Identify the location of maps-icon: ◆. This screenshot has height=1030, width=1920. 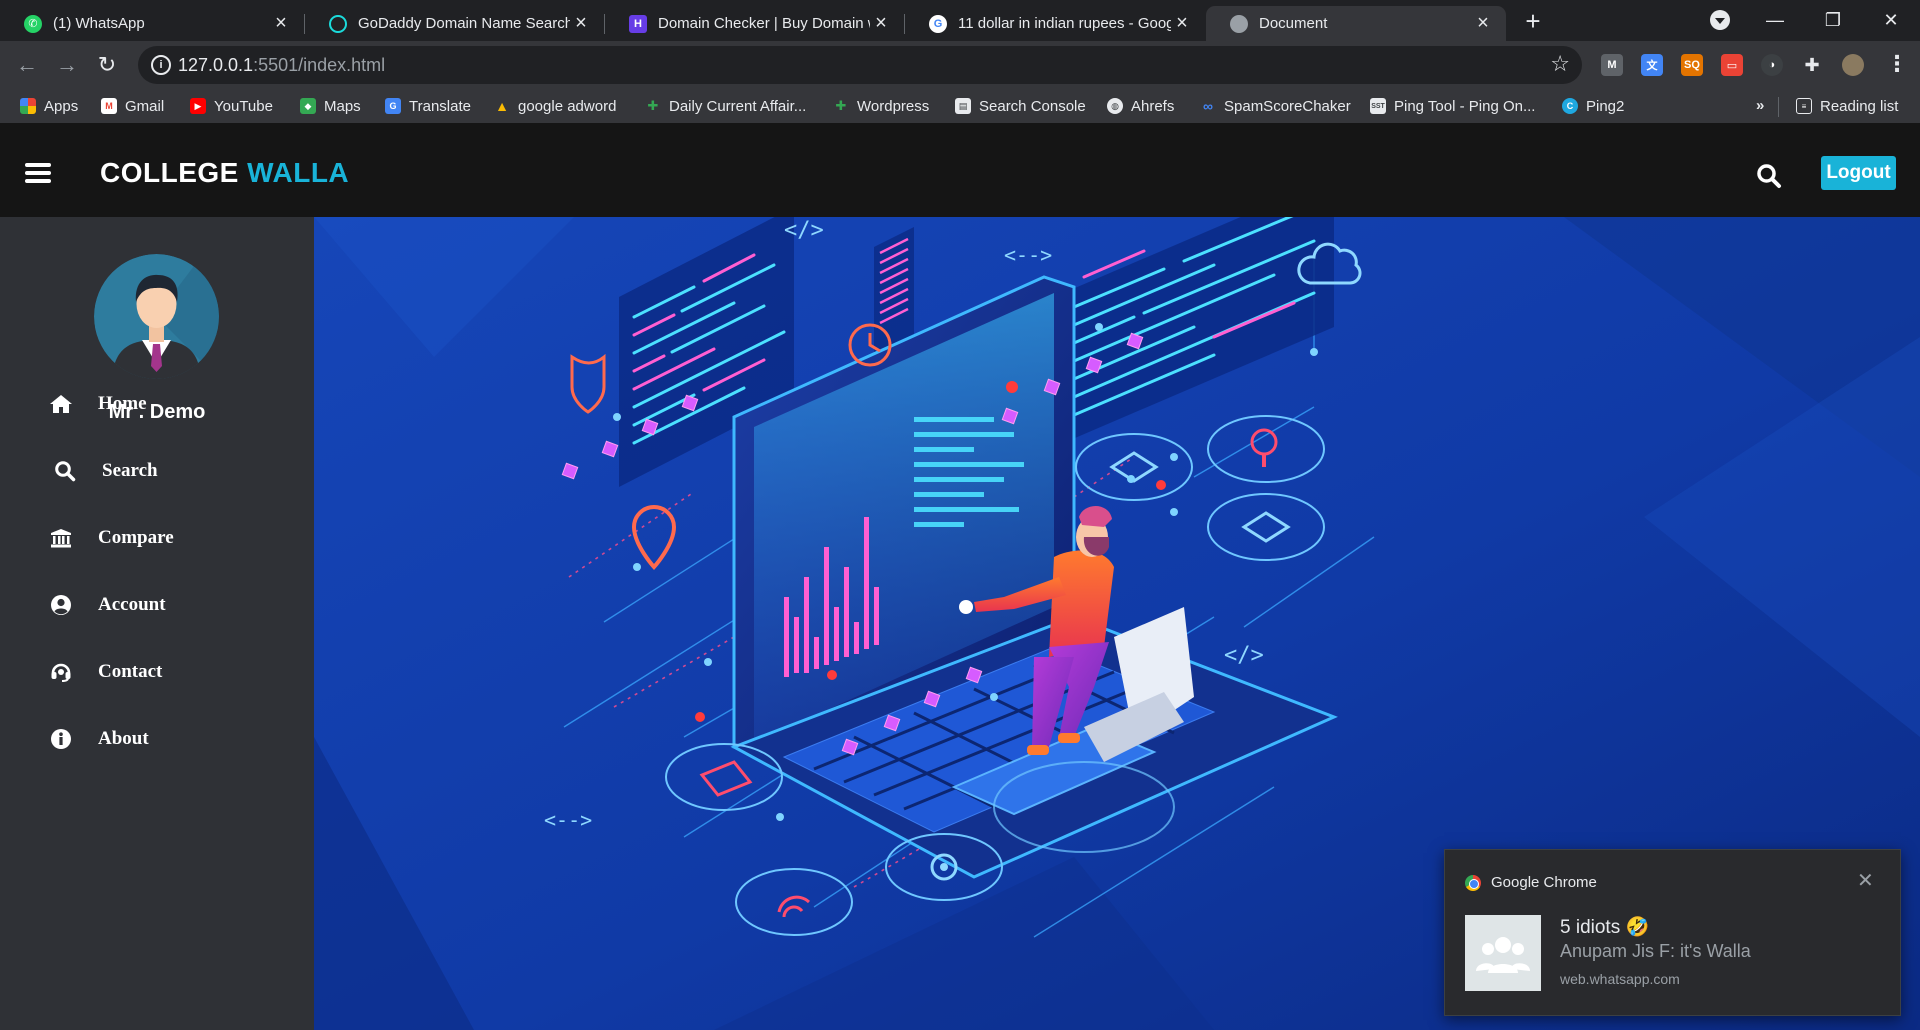
(308, 106).